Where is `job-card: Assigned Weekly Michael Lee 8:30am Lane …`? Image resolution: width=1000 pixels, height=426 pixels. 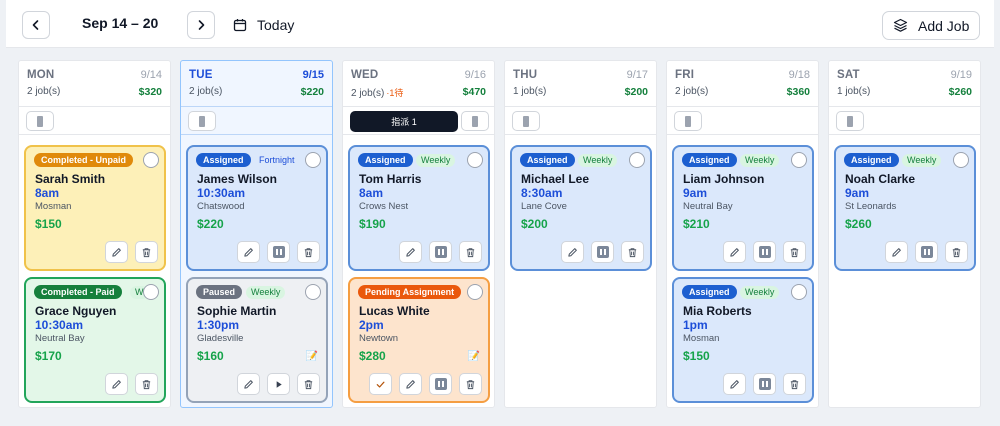
job-card: Assigned Weekly Michael Lee 8:30am Lane … is located at coordinates (581, 208).